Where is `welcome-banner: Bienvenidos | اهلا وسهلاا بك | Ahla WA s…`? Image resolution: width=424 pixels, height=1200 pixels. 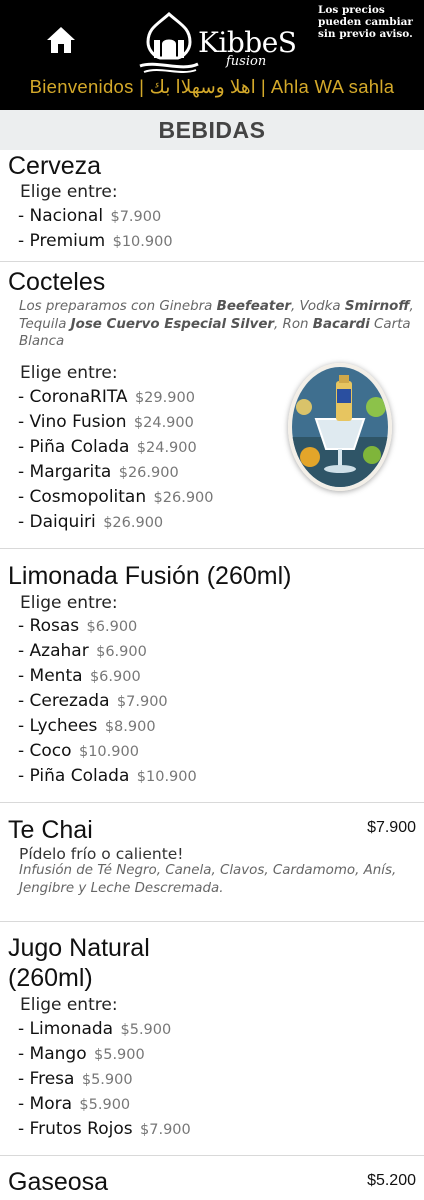 welcome-banner: Bienvenidos | اهلا وسهلاا بك | Ahla WA s… is located at coordinates (212, 86).